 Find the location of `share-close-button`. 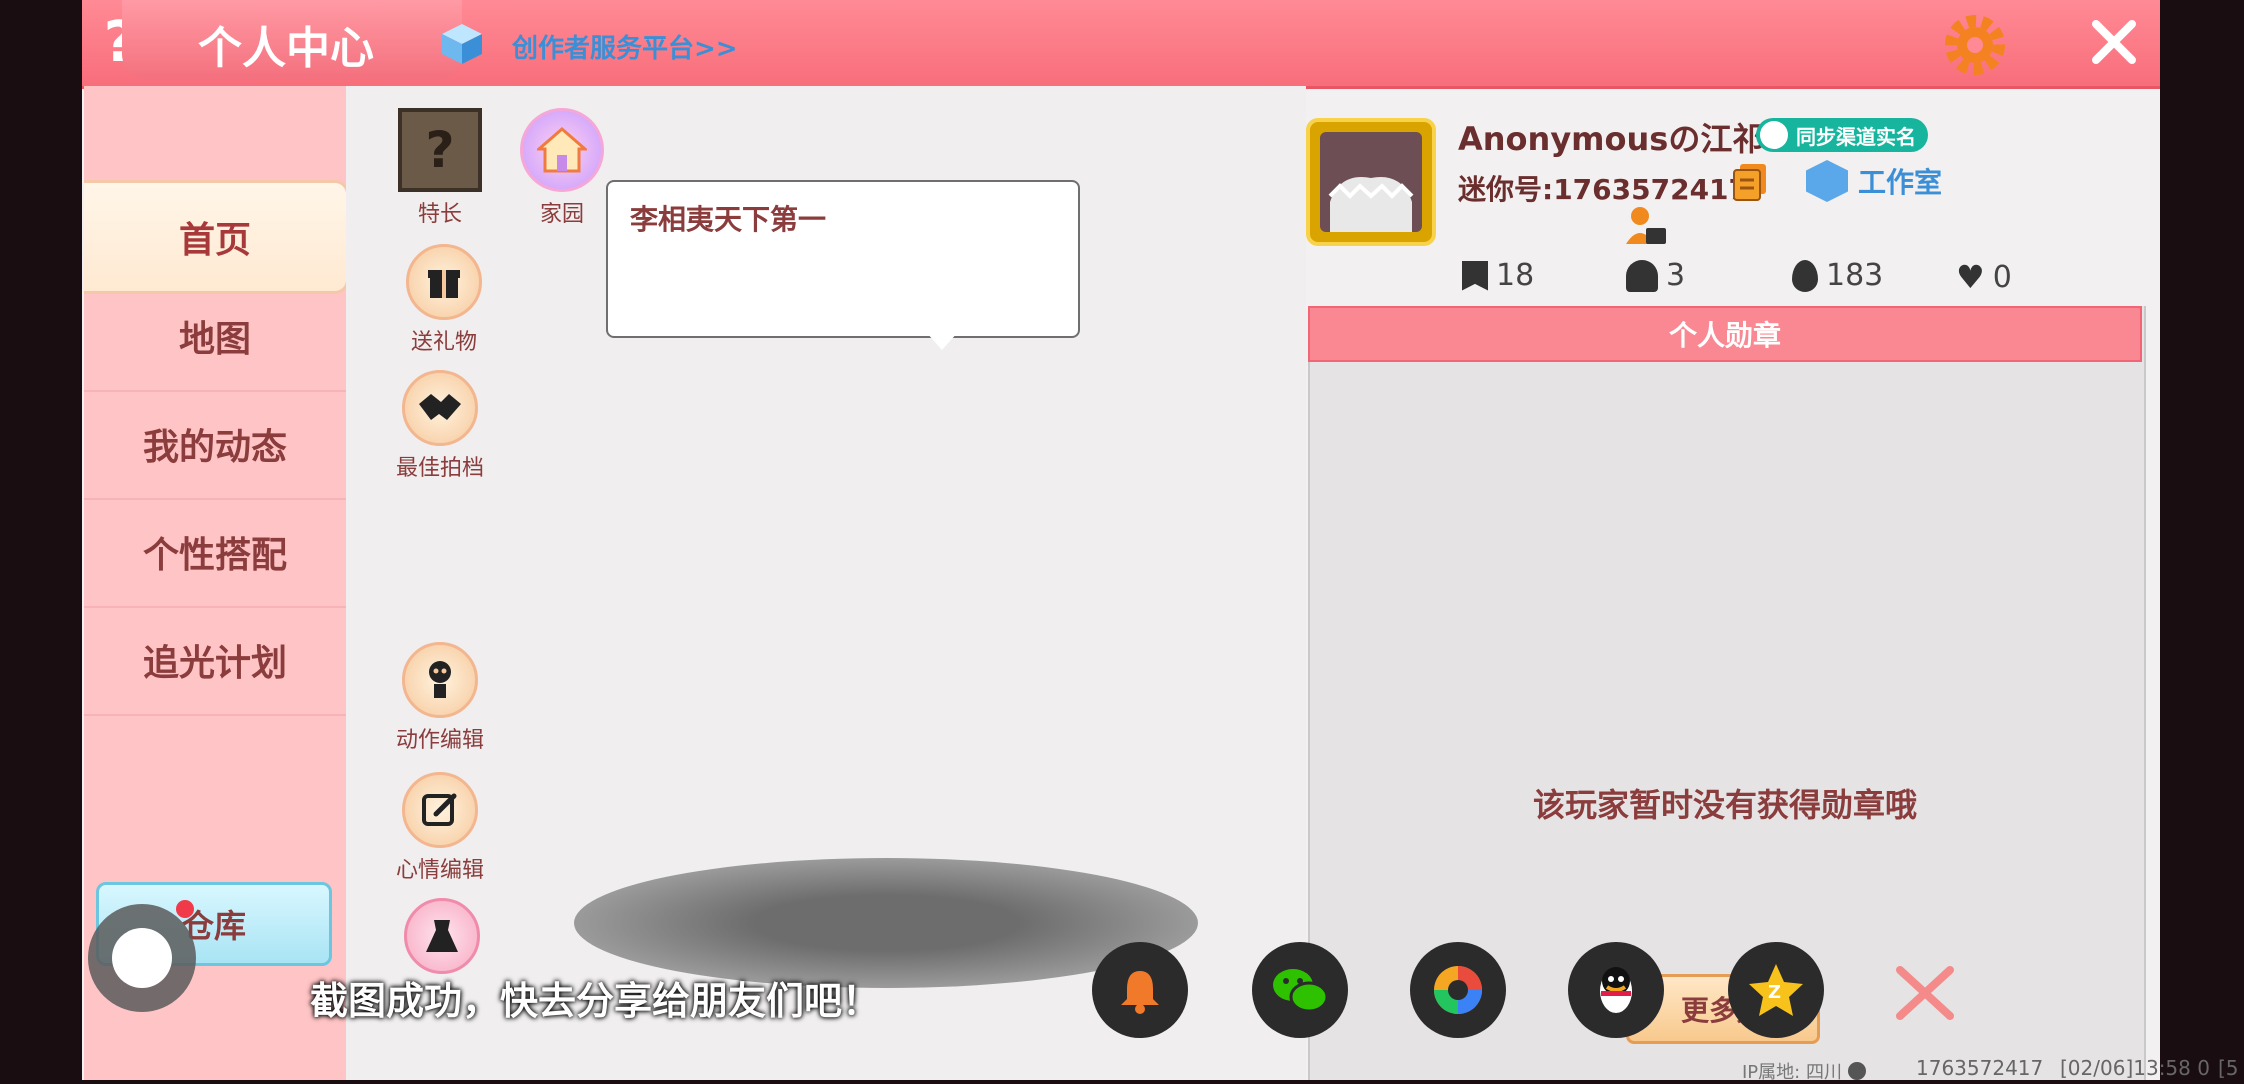

share-close-button is located at coordinates (1925, 993).